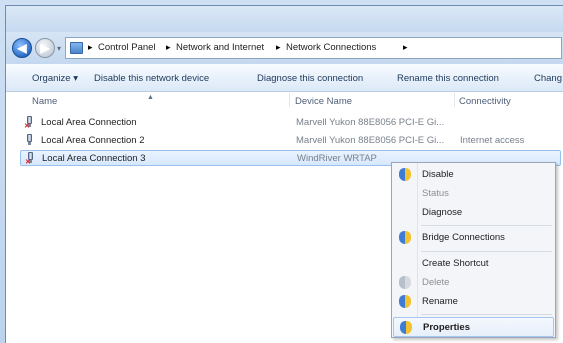 This screenshot has height=343, width=563. What do you see at coordinates (331, 47) in the screenshot?
I see `breadcrumb-network-connections: Network Connections` at bounding box center [331, 47].